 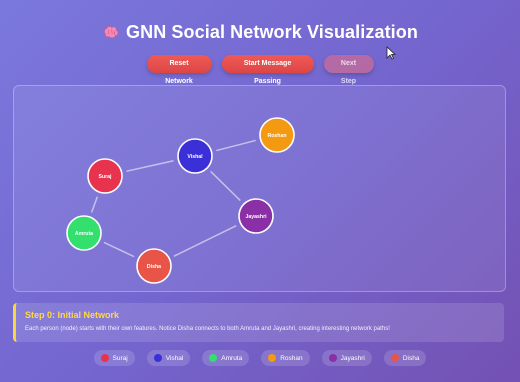 I want to click on node-amruta: Amruta, so click(x=84, y=233).